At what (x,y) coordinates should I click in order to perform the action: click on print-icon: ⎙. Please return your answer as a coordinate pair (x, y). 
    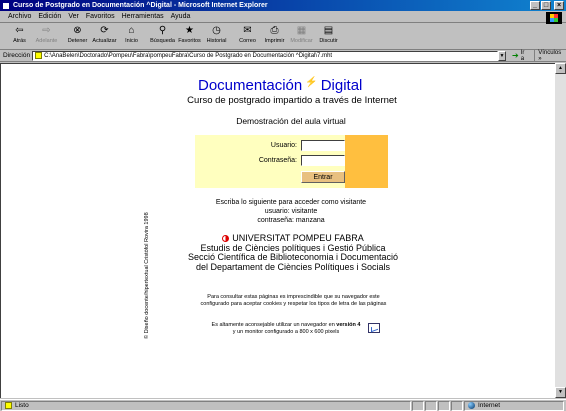
    Looking at the image, I should click on (274, 30).